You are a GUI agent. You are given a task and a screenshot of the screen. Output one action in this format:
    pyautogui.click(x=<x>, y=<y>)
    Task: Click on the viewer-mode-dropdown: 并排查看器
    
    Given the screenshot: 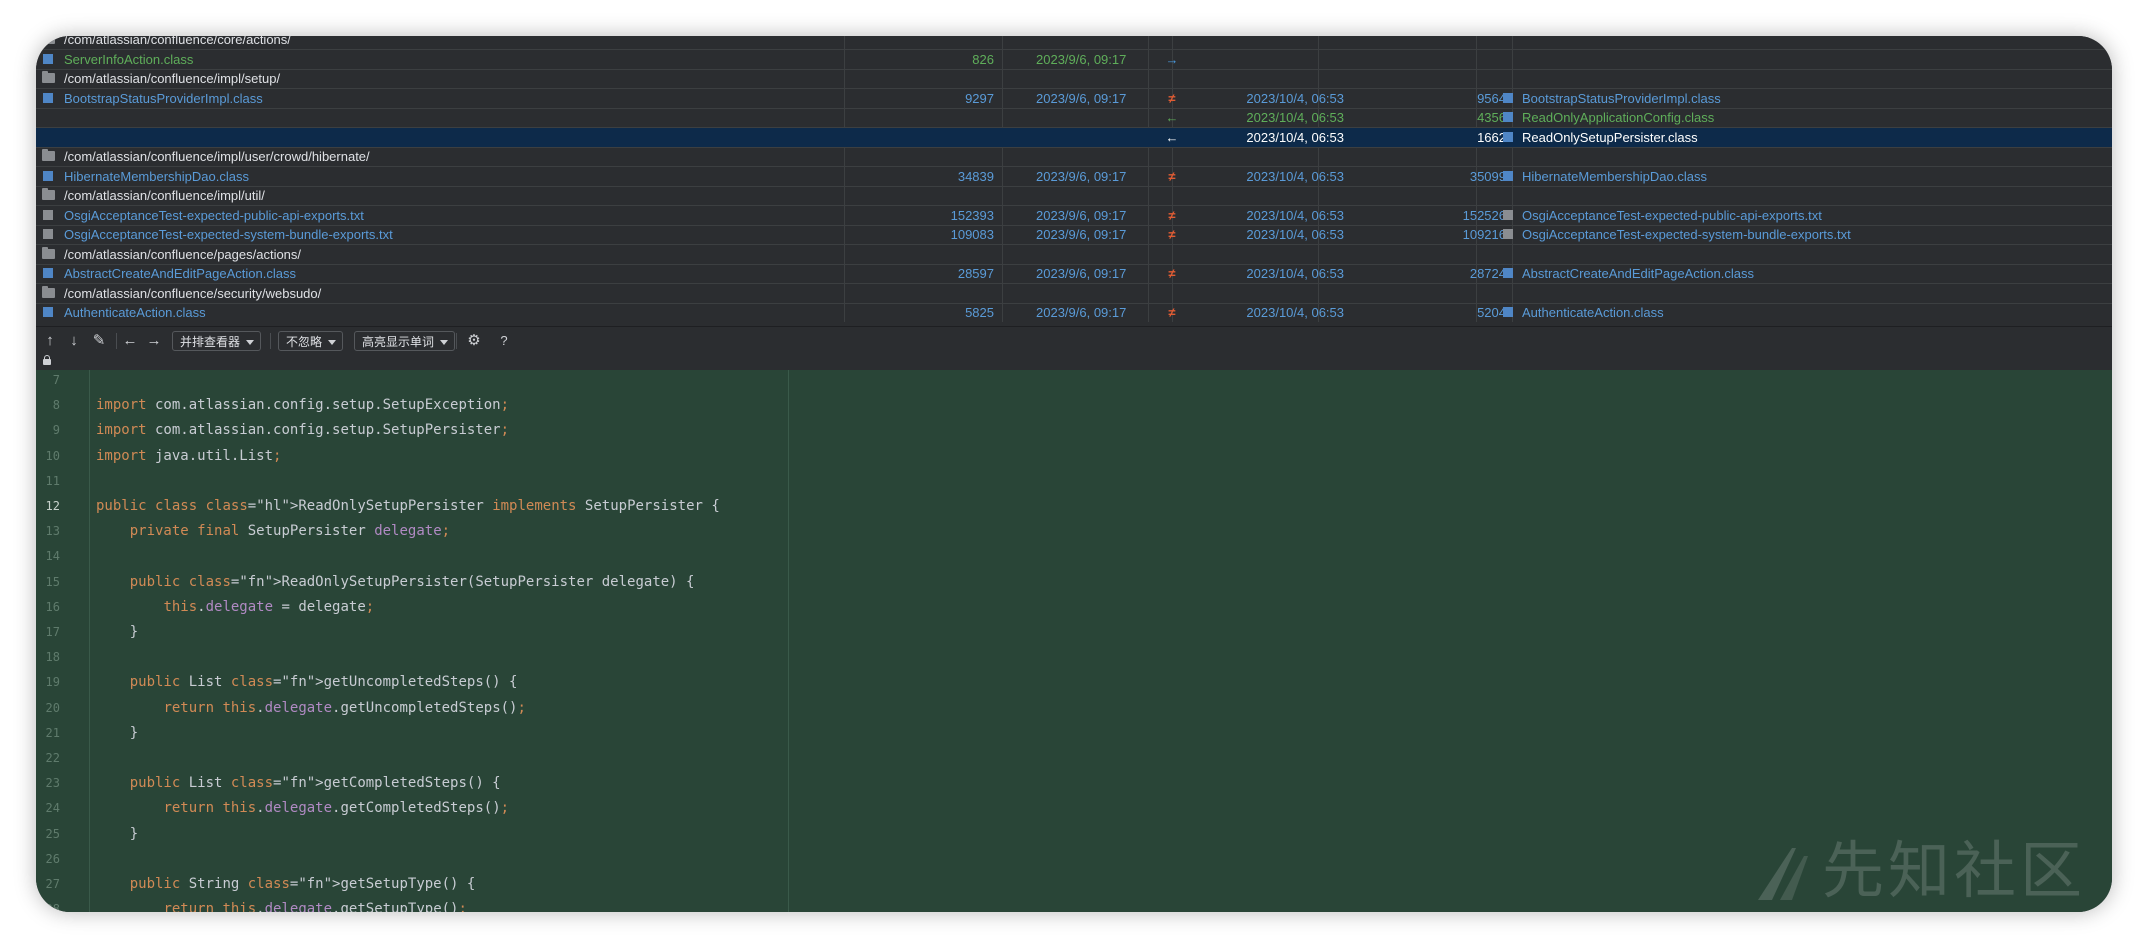 What is the action you would take?
    pyautogui.click(x=217, y=341)
    